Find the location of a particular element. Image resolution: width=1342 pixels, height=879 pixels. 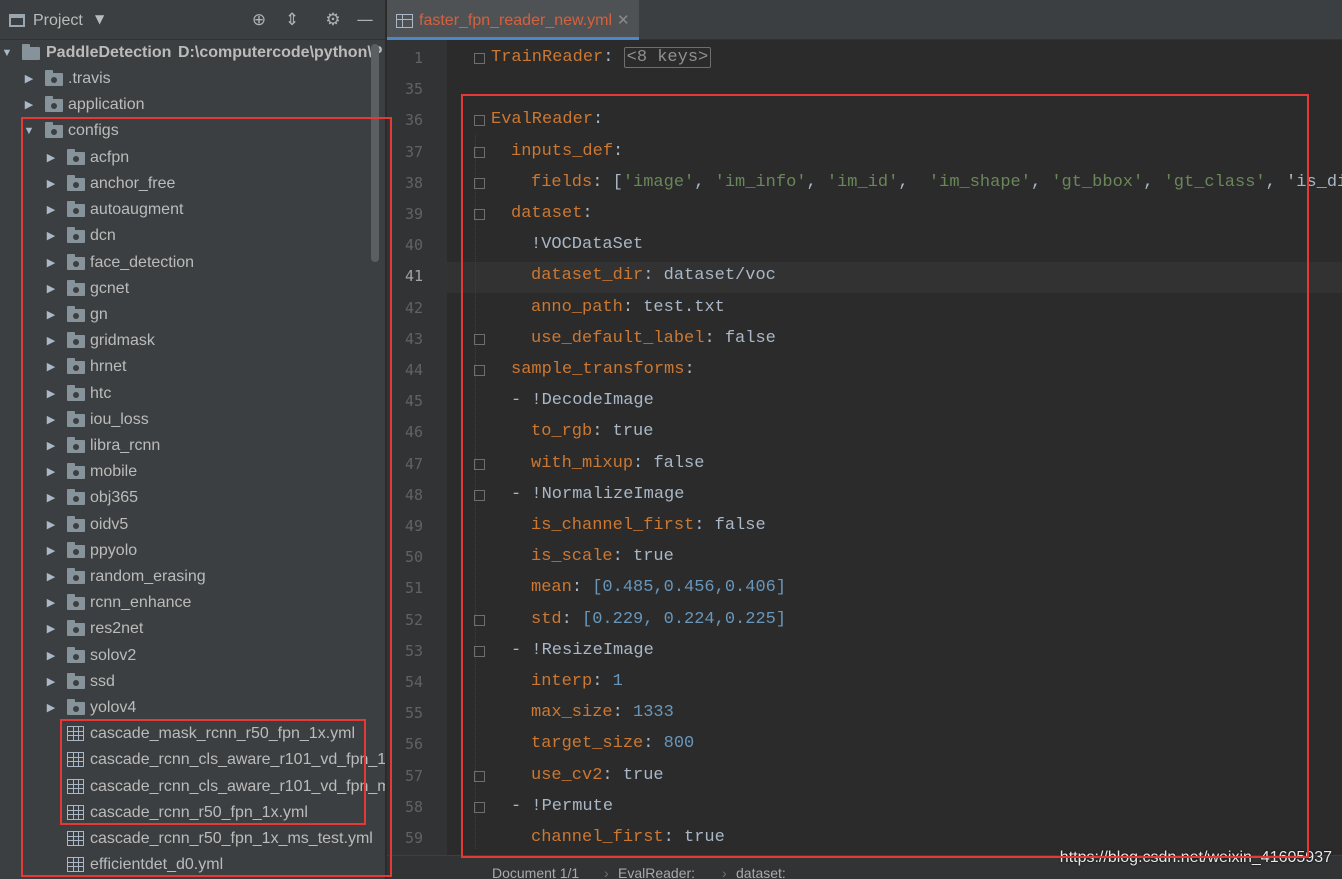

tree-folder-obj365: ▶ obj365 is located at coordinates (192, 498).